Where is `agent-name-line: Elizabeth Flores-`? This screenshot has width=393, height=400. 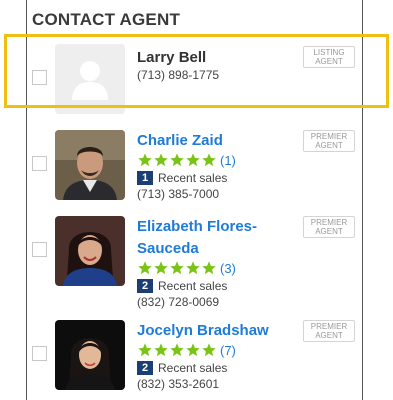 agent-name-line: Elizabeth Flores- is located at coordinates (197, 227).